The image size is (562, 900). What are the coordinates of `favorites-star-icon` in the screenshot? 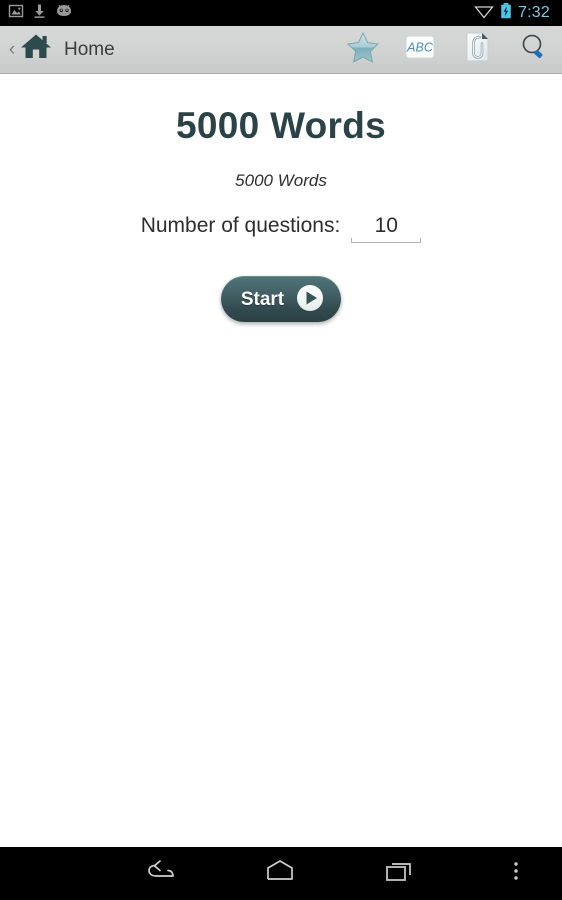 It's located at (363, 49).